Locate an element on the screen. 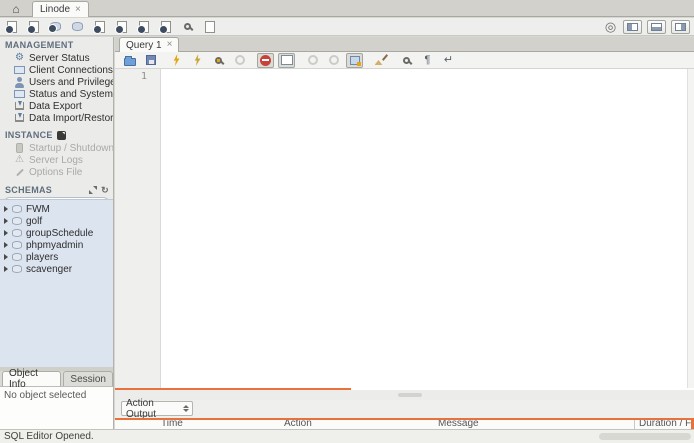  tab-object-info: Object Info is located at coordinates (32, 379).